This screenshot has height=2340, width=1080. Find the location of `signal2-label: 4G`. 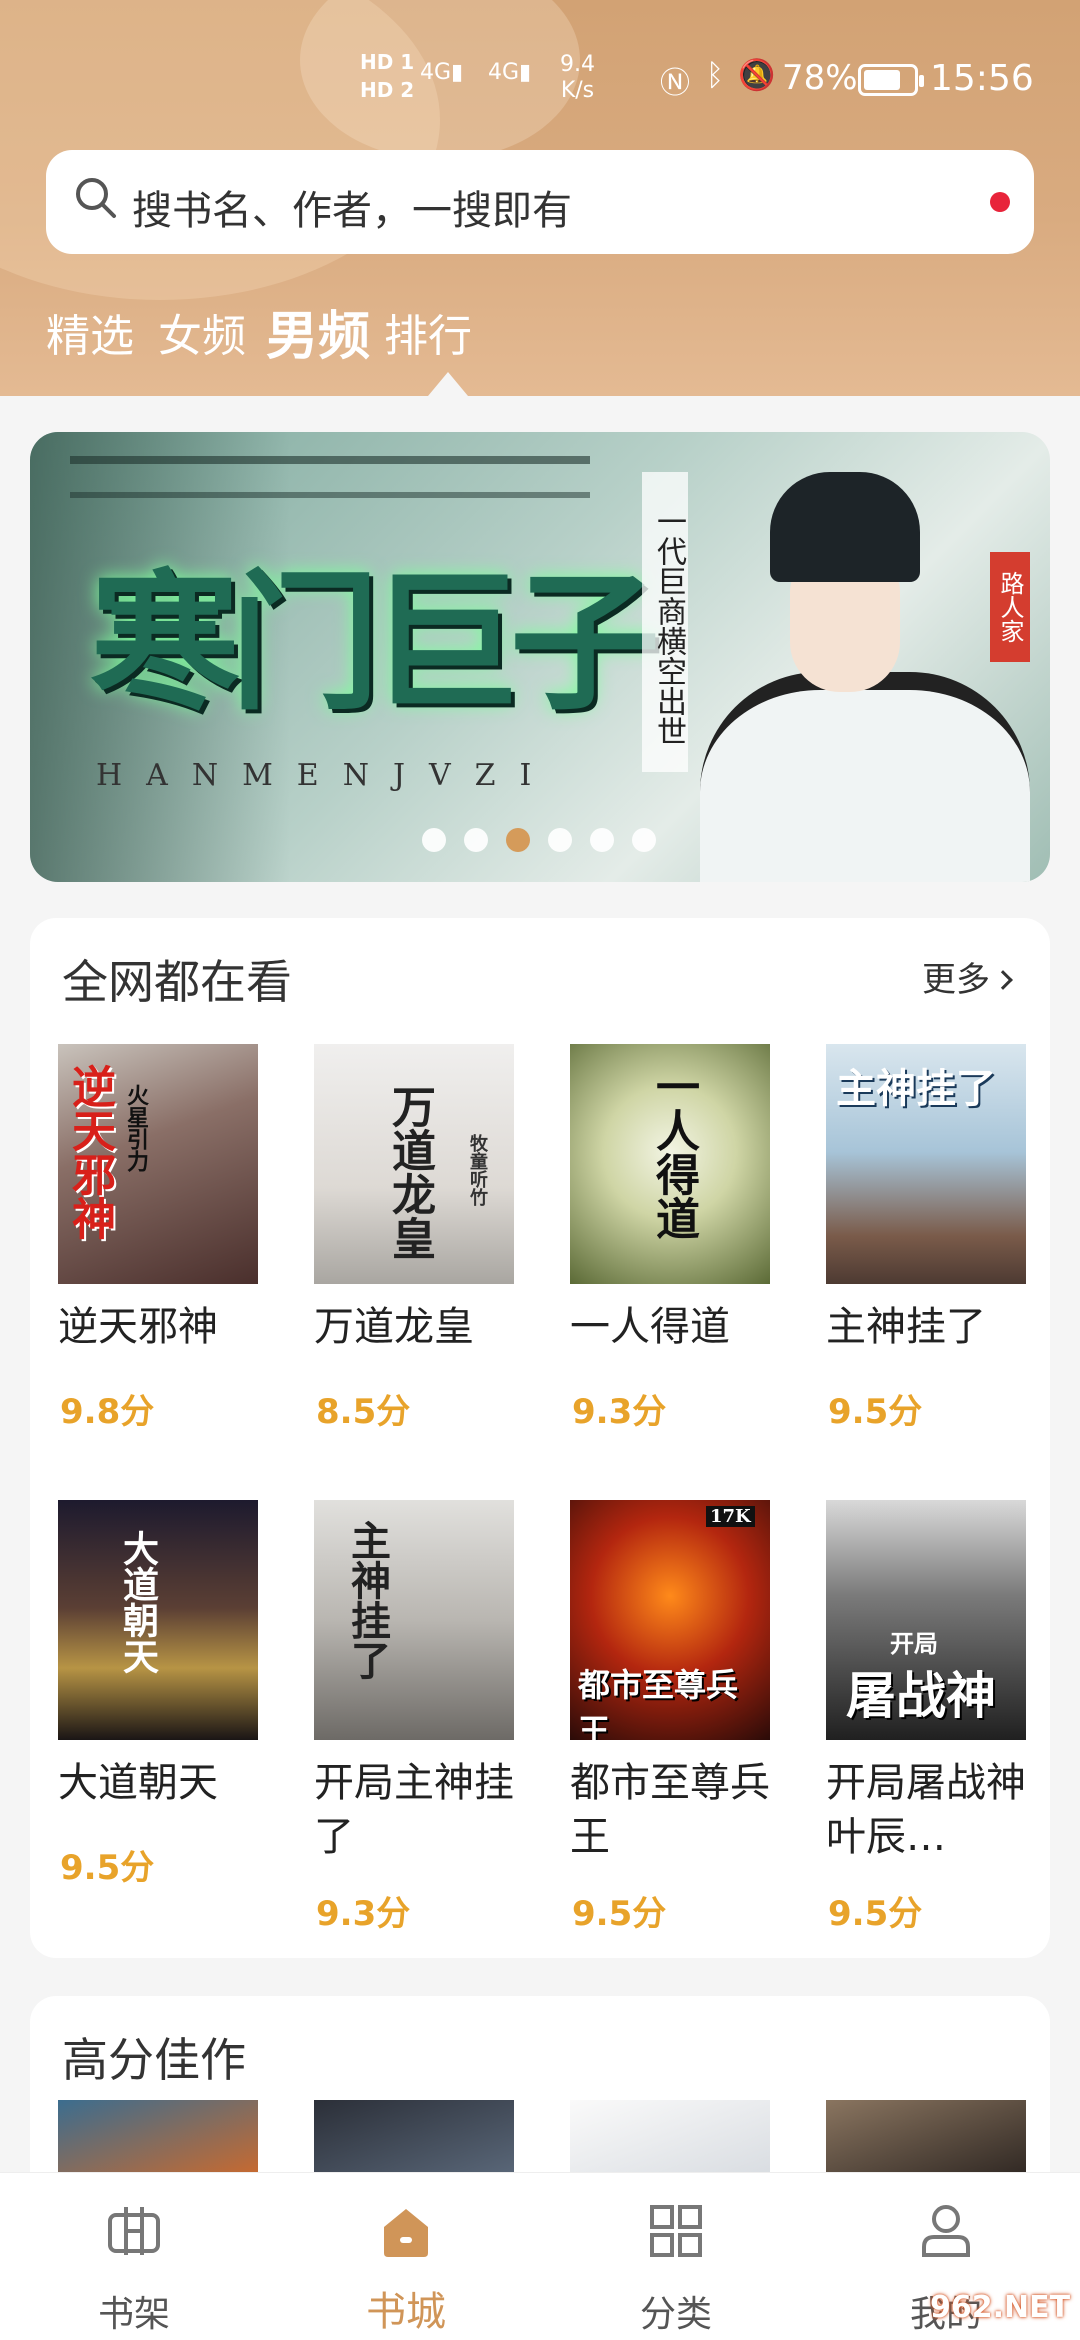

signal2-label: 4G is located at coordinates (504, 72).